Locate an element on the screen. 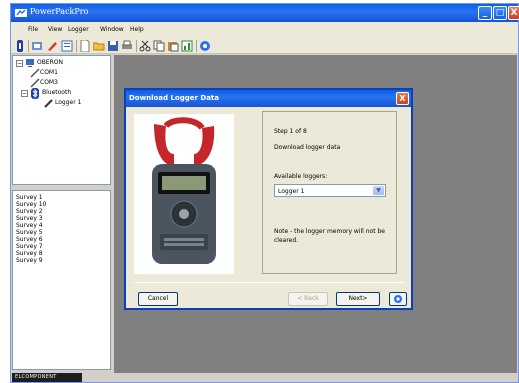  brand-logo: ELCOMPONENT is located at coordinates (47, 377).